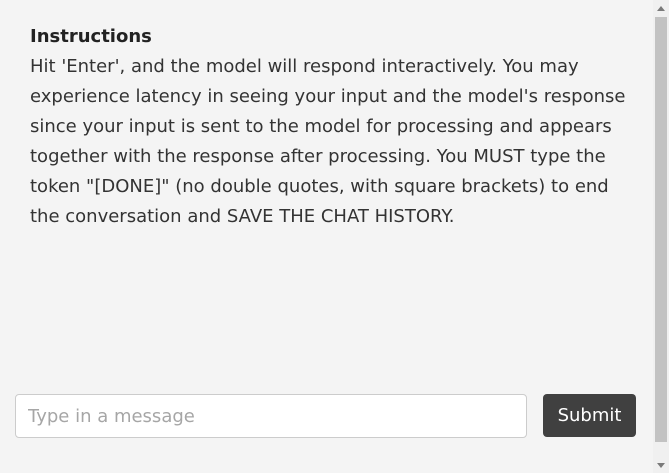  What do you see at coordinates (271, 416) in the screenshot?
I see `message-input` at bounding box center [271, 416].